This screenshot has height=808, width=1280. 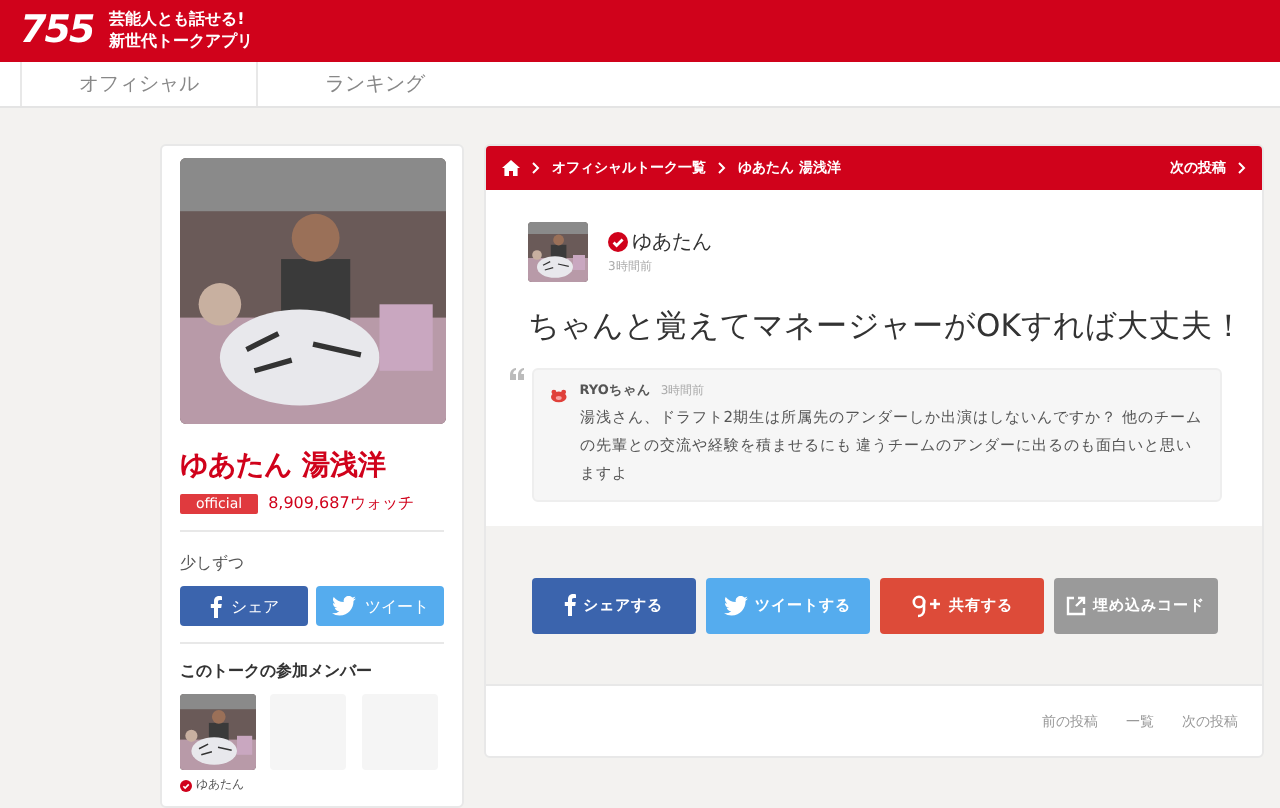 I want to click on post-text: ちゃんと覚えてマネージャーがOKすれば大丈夫！, so click(x=886, y=327).